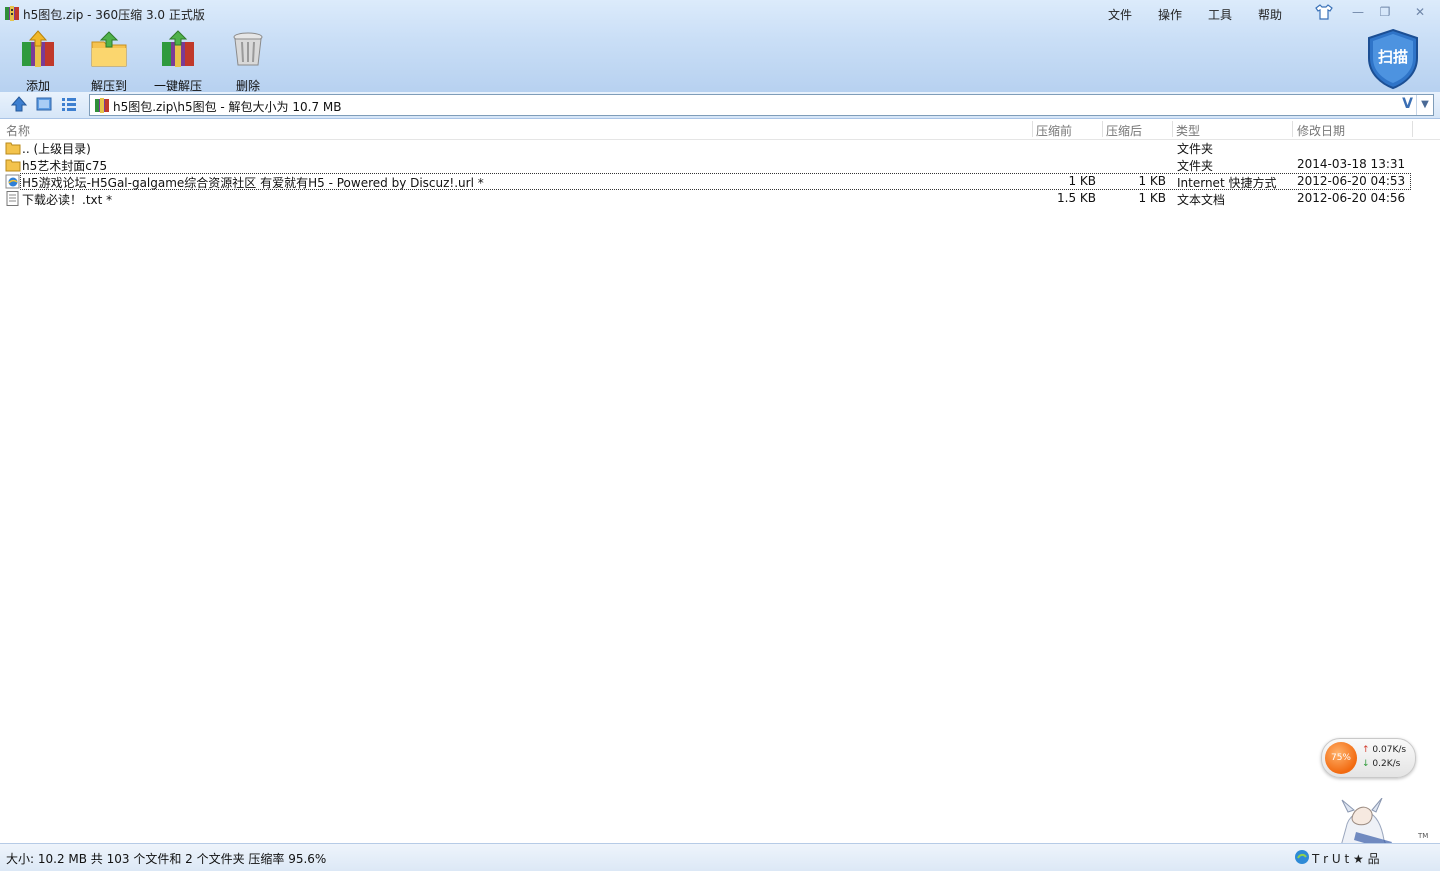 The width and height of the screenshot is (1440, 871). What do you see at coordinates (1341, 758) in the screenshot?
I see `speed-percent-ball: 75%` at bounding box center [1341, 758].